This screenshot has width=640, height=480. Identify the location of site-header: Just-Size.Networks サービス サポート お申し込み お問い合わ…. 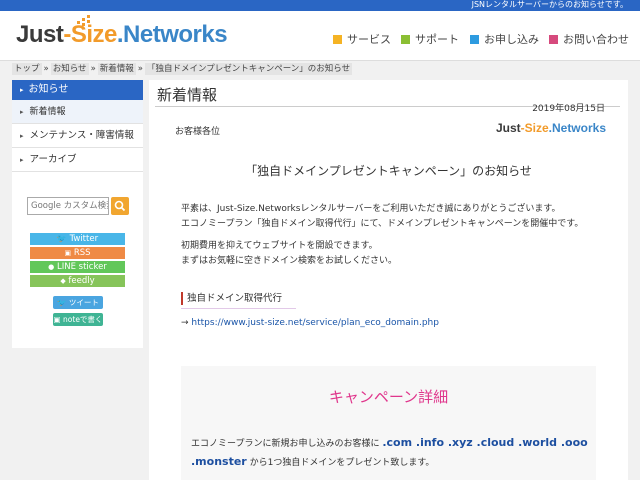
(320, 36).